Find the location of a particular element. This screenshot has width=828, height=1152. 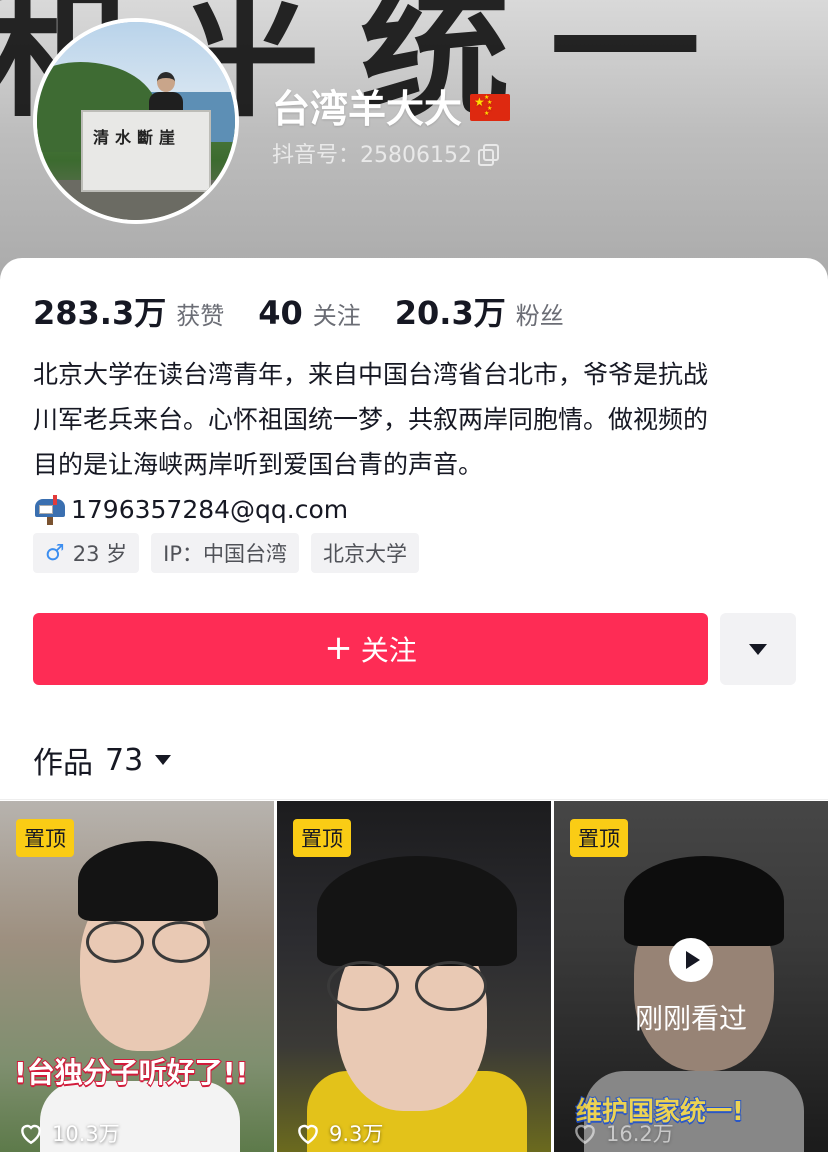

video-tile: 置顶 刚刚看过 维护国家统一! 16.2万 is located at coordinates (691, 976).